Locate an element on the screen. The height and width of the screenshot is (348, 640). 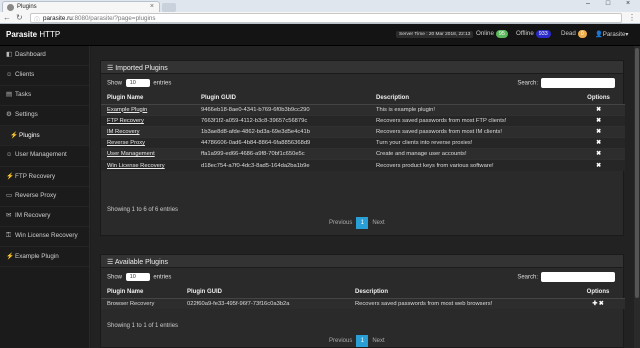
pagination: Previous 1 Next is located at coordinates (357, 341).